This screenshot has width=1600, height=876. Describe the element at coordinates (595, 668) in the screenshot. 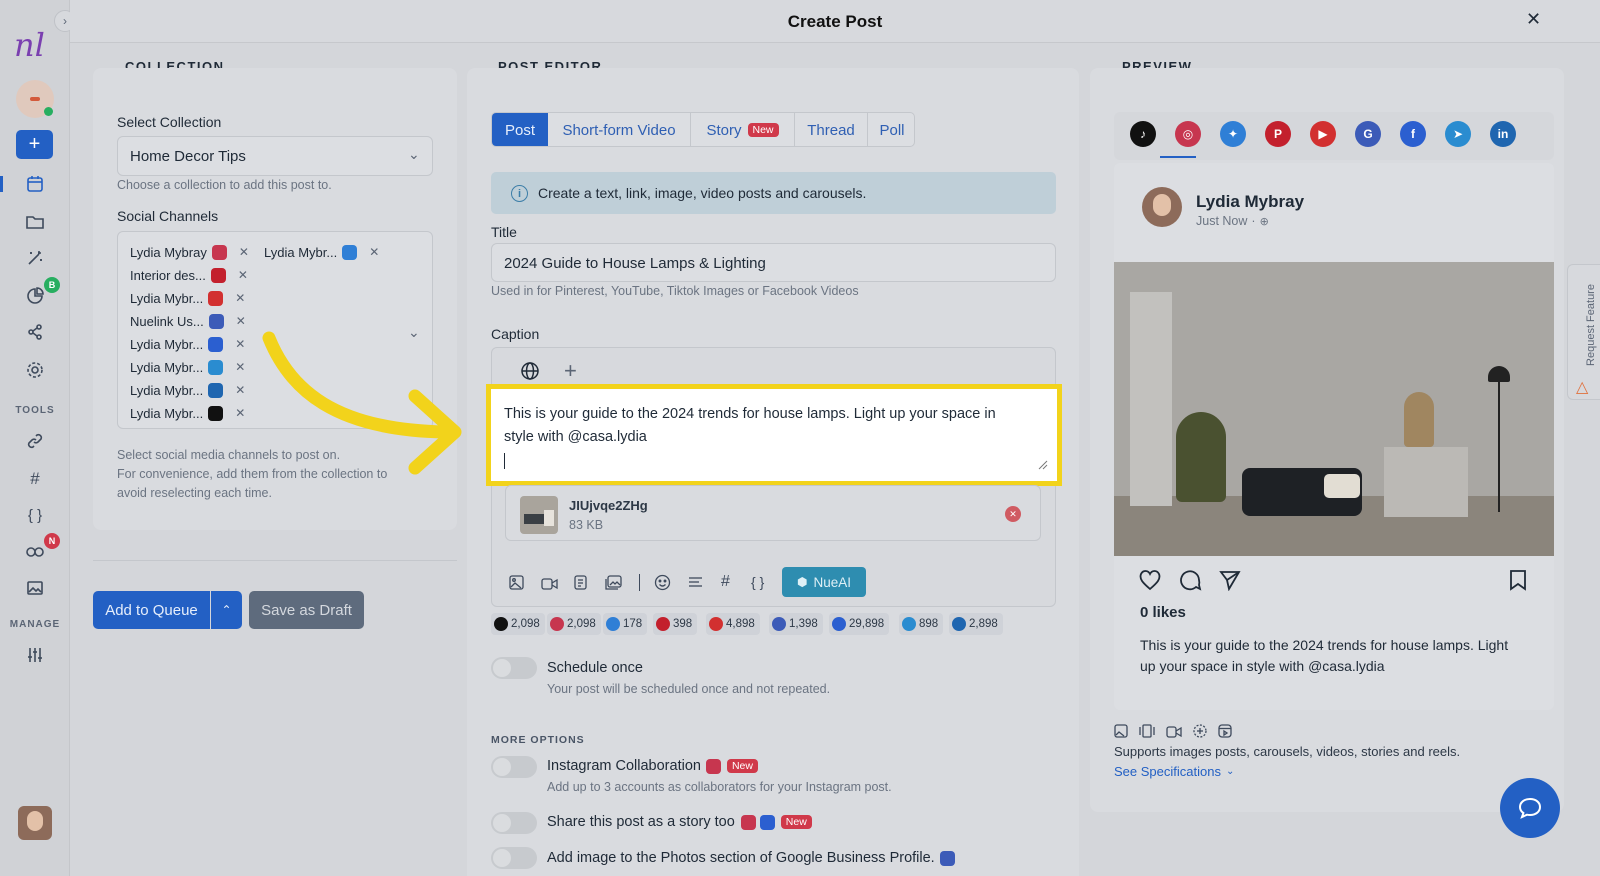

I see `schedule-once-label: Schedule once` at that location.